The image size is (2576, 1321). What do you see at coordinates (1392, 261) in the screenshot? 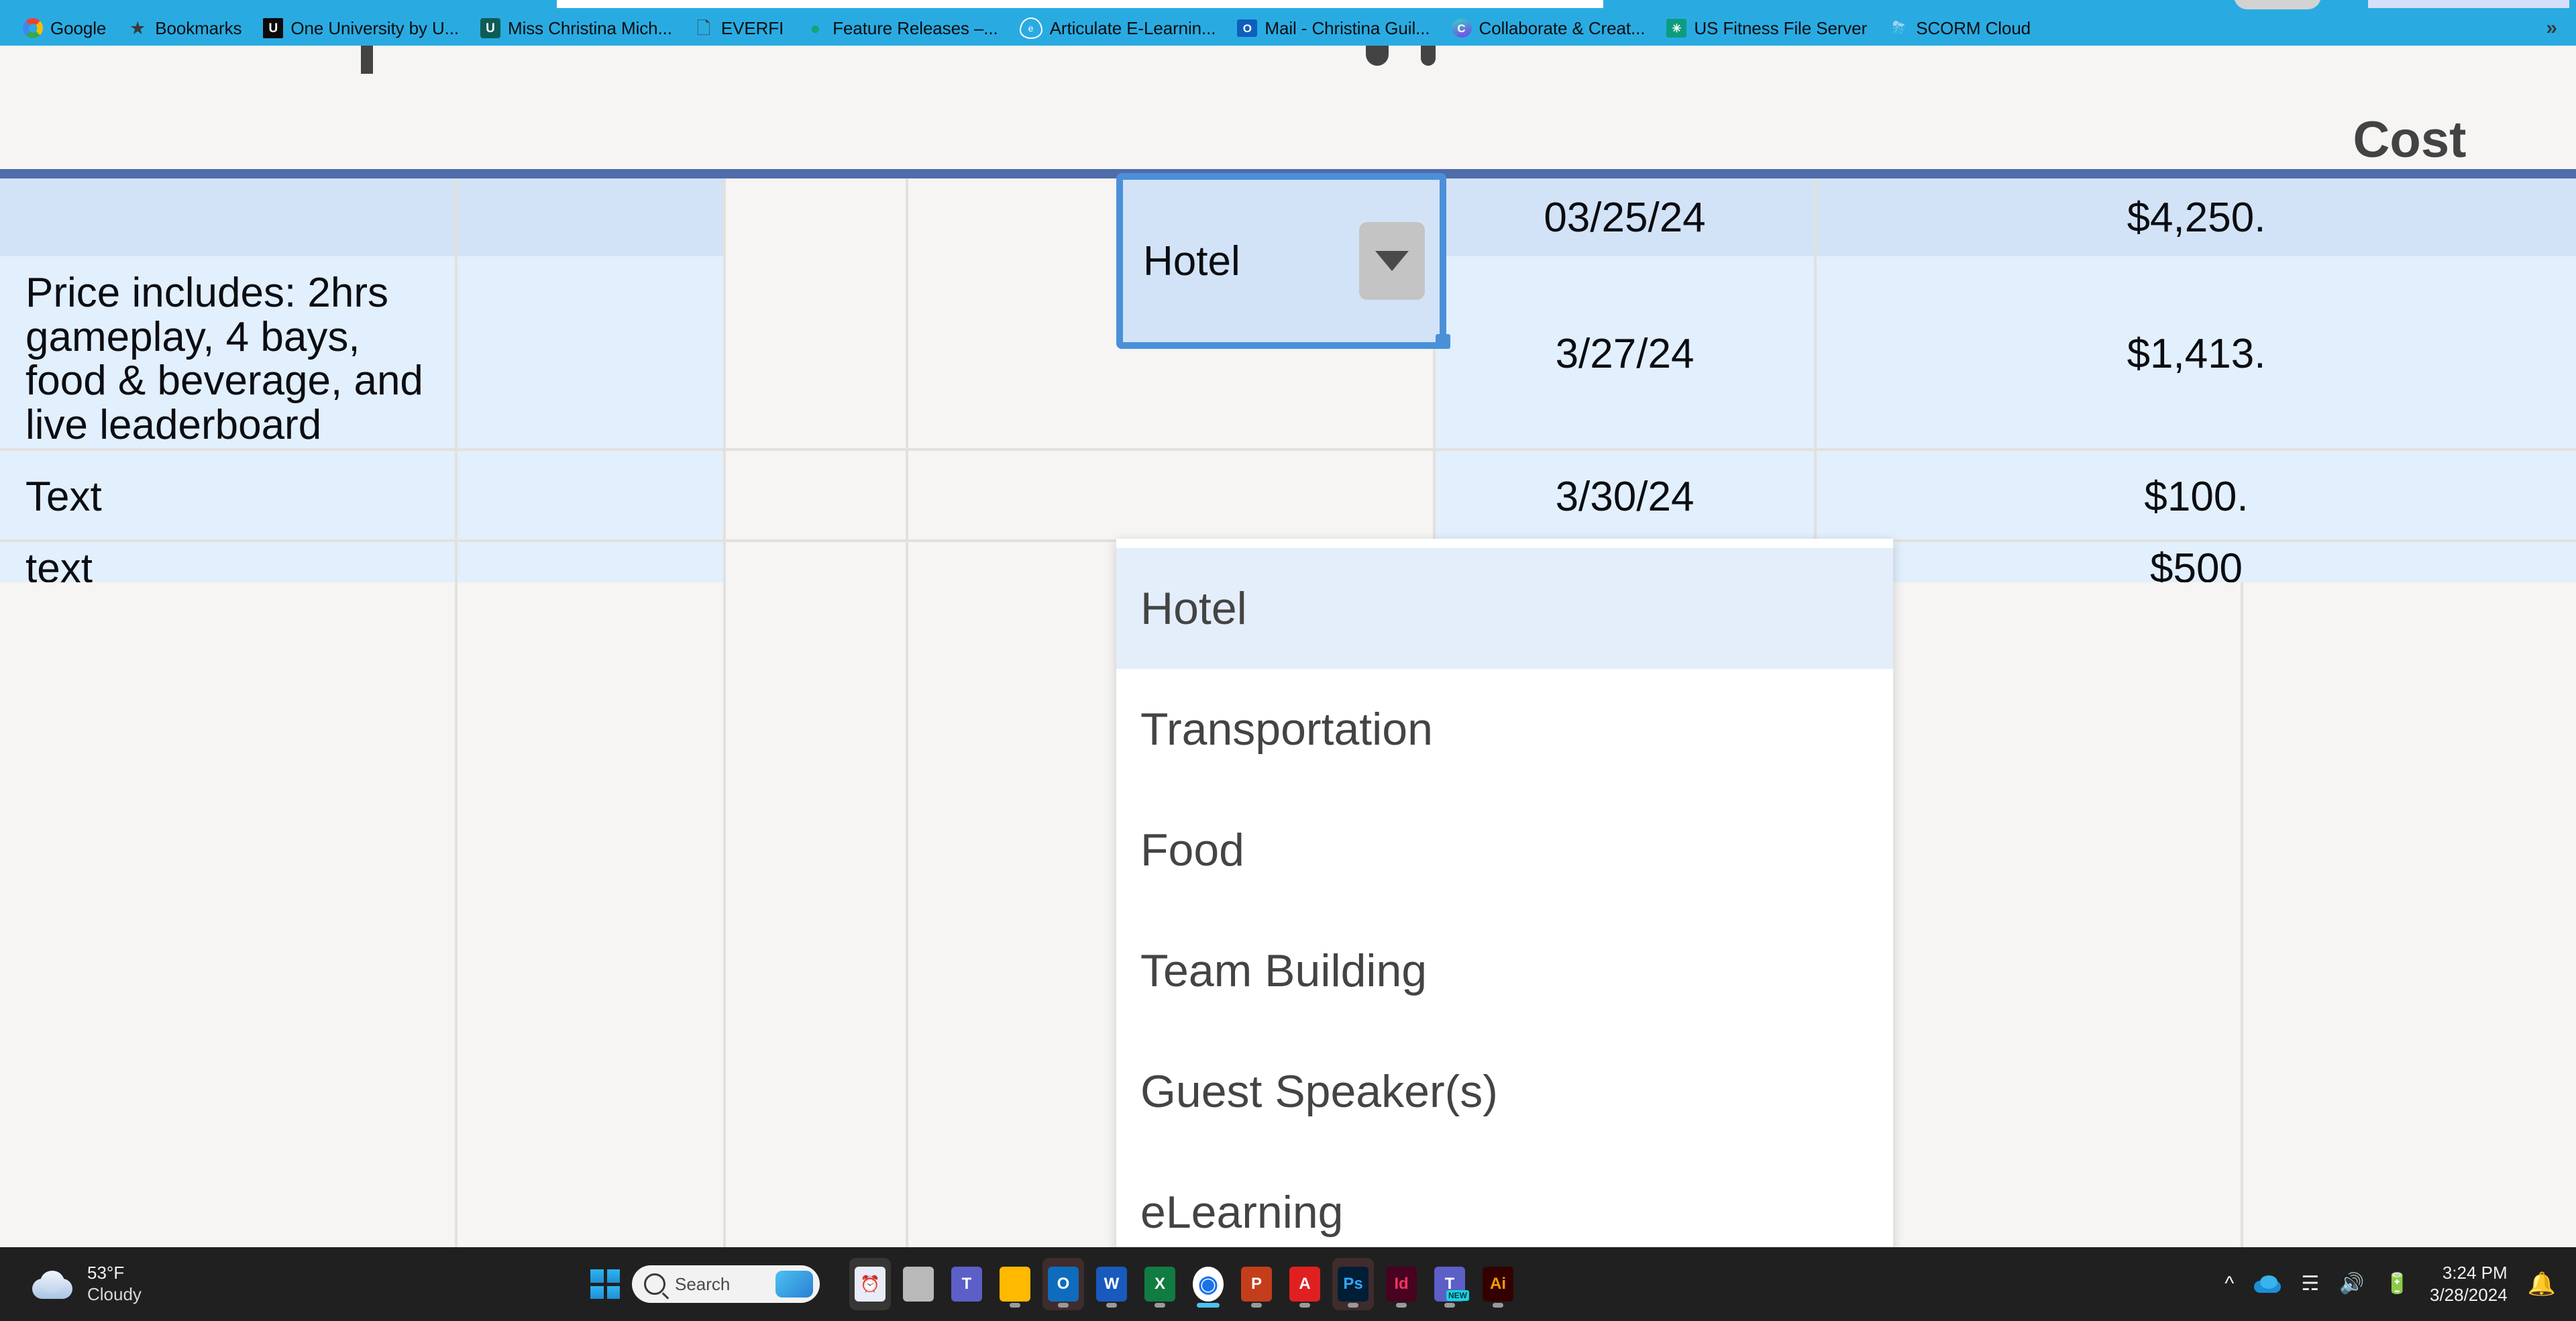
I see `chevron-down-icon` at bounding box center [1392, 261].